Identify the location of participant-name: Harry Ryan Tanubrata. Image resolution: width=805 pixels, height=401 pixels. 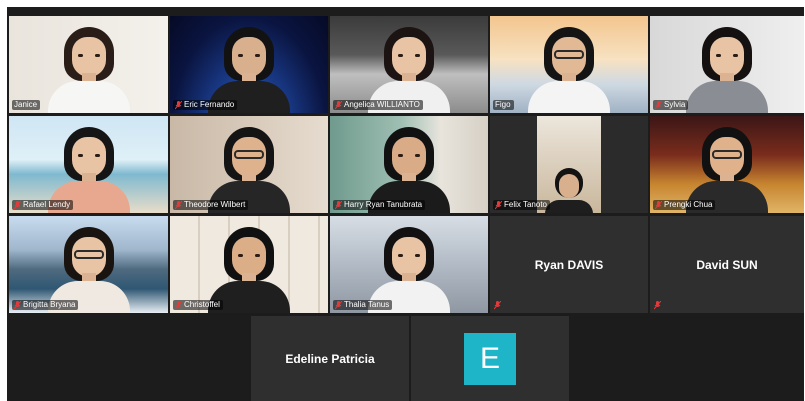
(383, 204).